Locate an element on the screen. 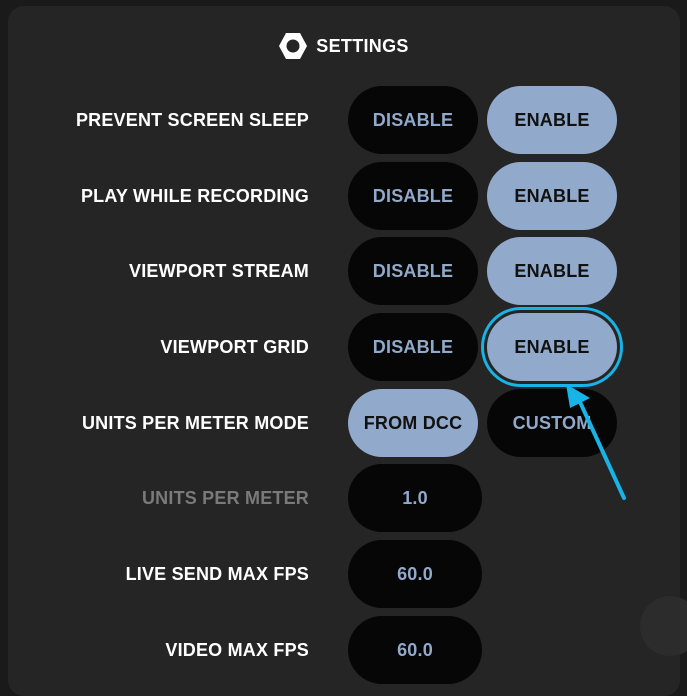 The image size is (687, 696). page-title: SETTINGS is located at coordinates (362, 45).